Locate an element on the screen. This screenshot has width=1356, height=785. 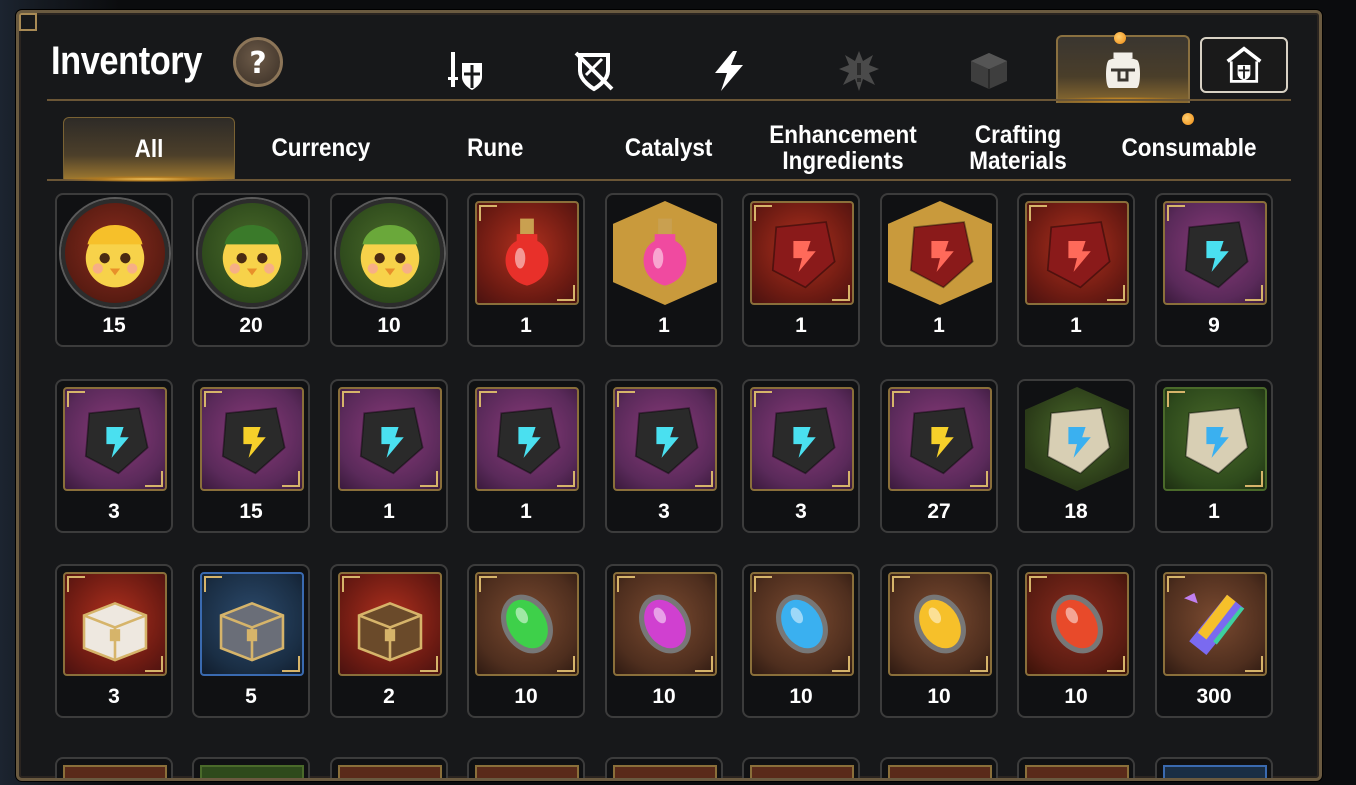
splash-icon is located at coordinates (859, 71).